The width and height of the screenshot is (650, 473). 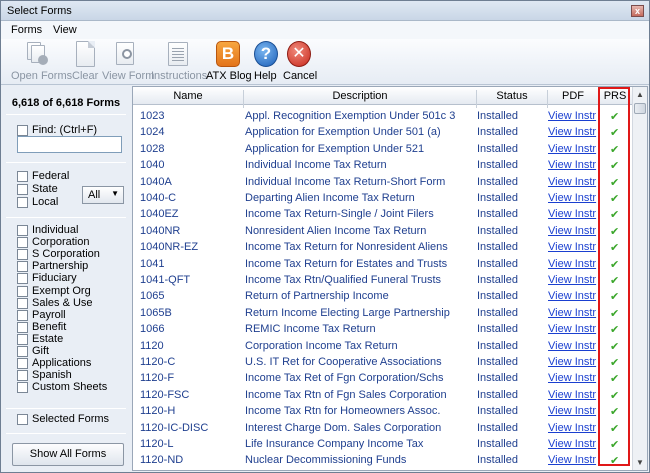 What do you see at coordinates (69, 144) in the screenshot?
I see `find-input` at bounding box center [69, 144].